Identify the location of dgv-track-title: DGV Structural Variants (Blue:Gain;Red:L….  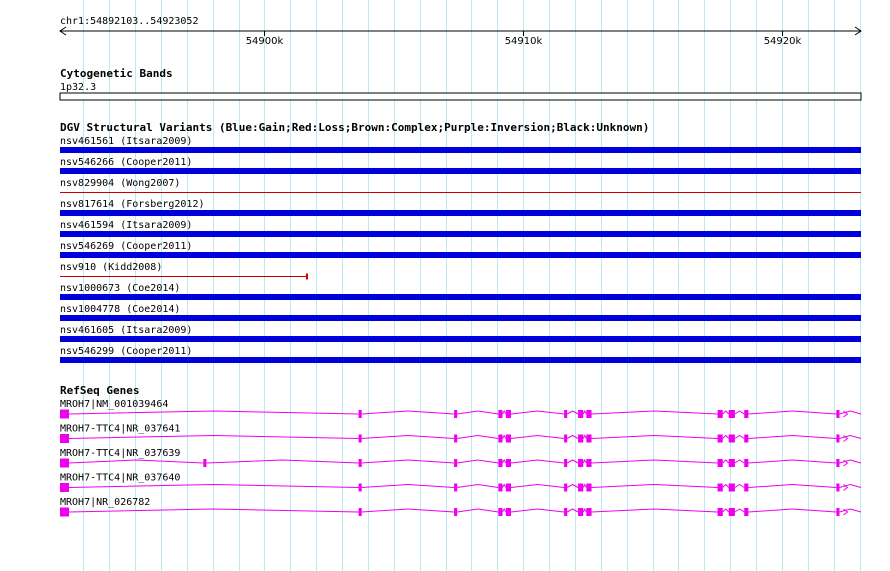
(354, 127).